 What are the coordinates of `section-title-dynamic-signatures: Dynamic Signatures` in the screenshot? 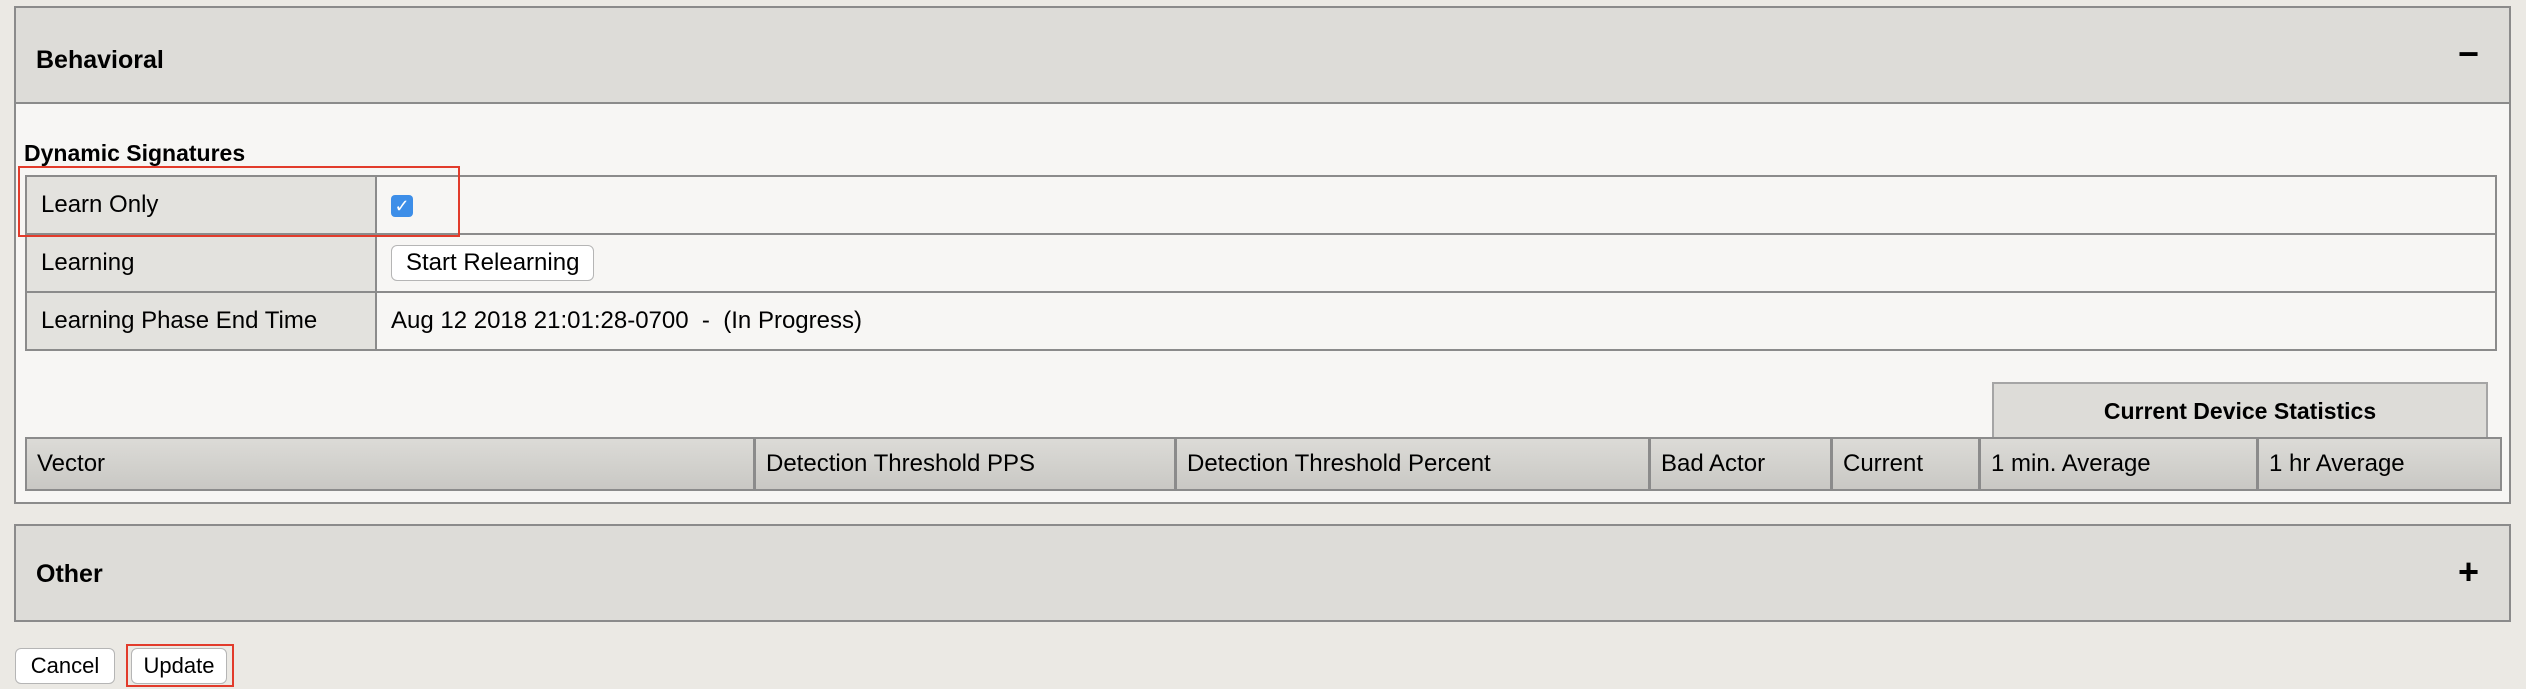 It's located at (135, 153).